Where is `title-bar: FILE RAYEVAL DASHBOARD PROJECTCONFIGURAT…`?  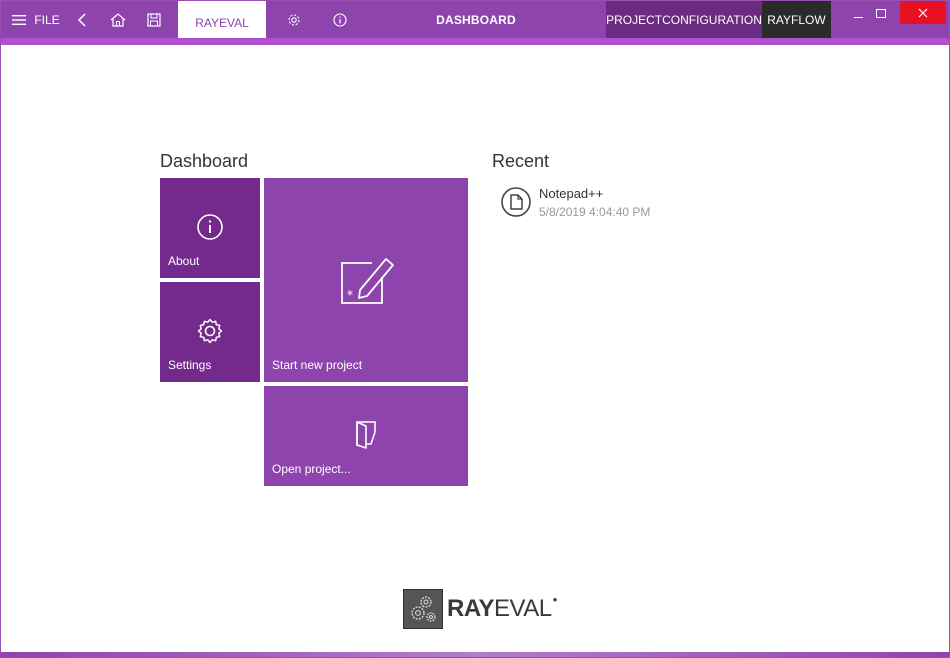
title-bar: FILE RAYEVAL DASHBOARD PROJECTCONFIGURAT… is located at coordinates (475, 23).